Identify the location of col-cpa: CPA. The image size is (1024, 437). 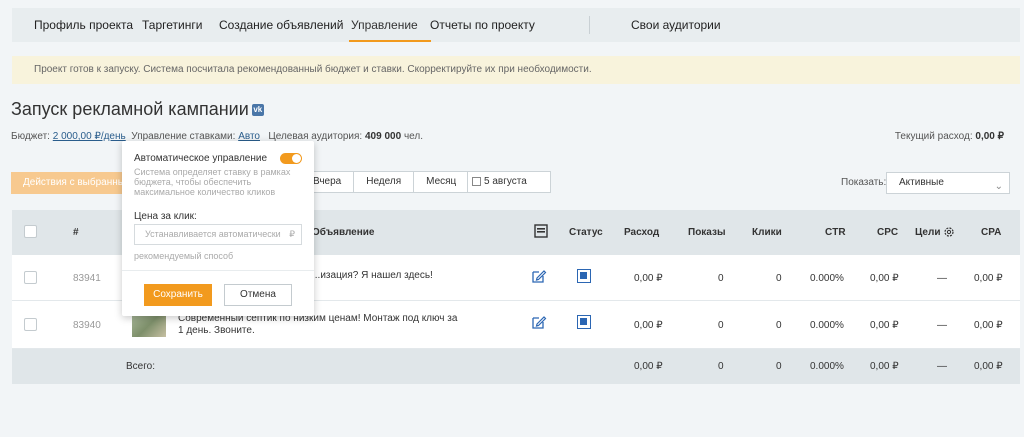
(991, 232).